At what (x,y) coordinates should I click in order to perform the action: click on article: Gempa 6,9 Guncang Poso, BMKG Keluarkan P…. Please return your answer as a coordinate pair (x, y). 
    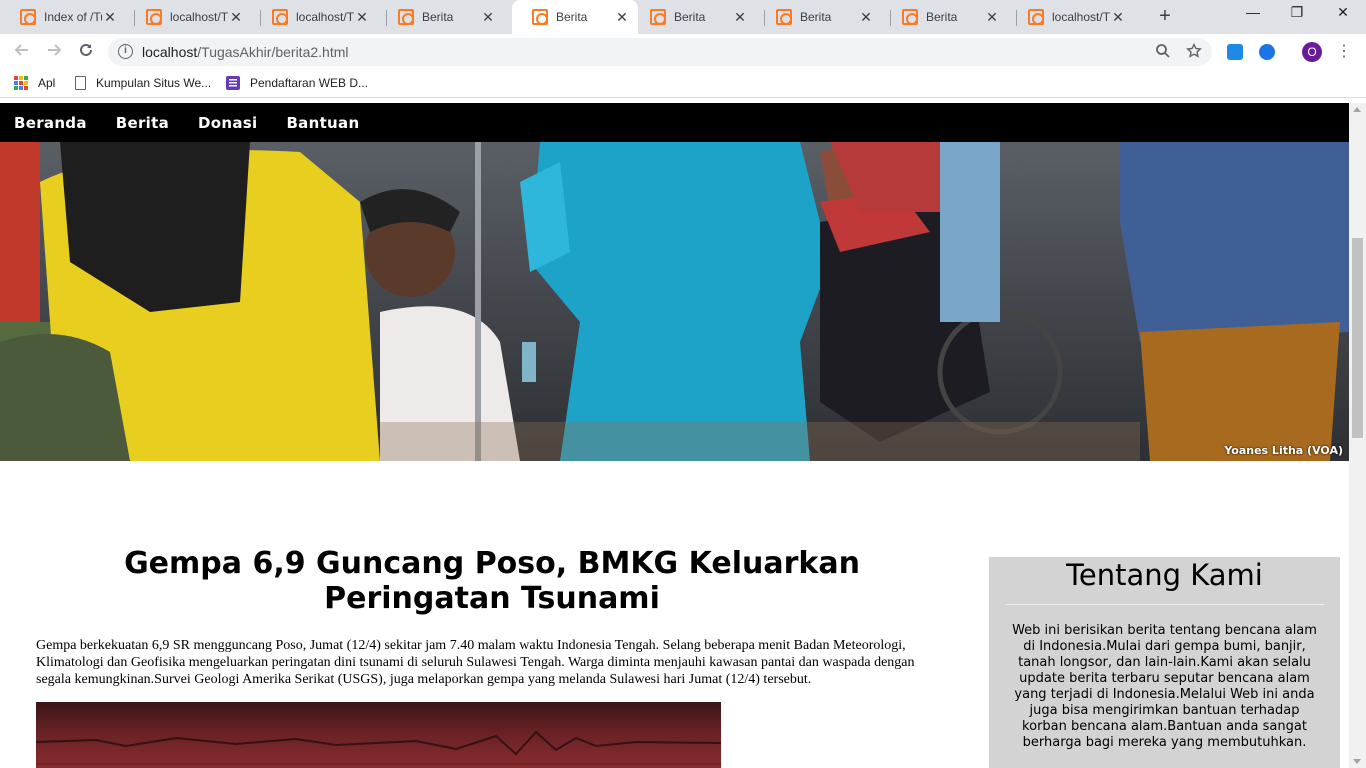
    Looking at the image, I should click on (492, 617).